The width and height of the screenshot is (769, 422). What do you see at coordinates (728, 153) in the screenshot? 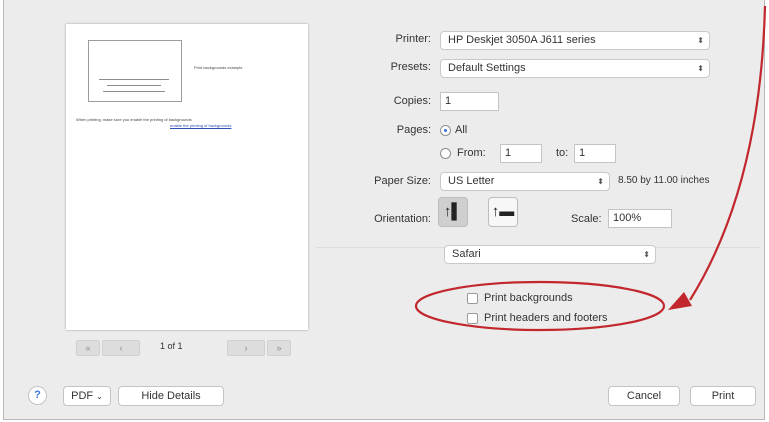
I see `annotation-arrow-line` at bounding box center [728, 153].